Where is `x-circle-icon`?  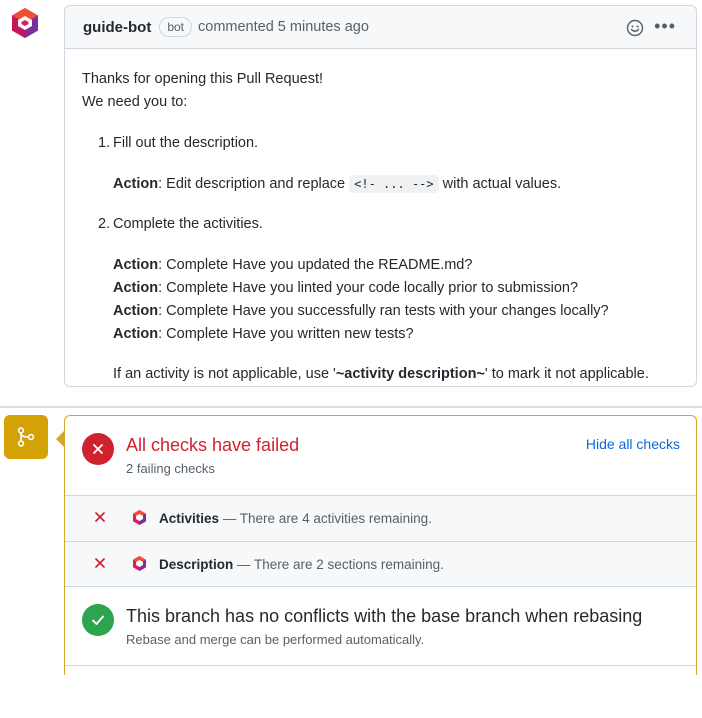
x-circle-icon is located at coordinates (98, 449).